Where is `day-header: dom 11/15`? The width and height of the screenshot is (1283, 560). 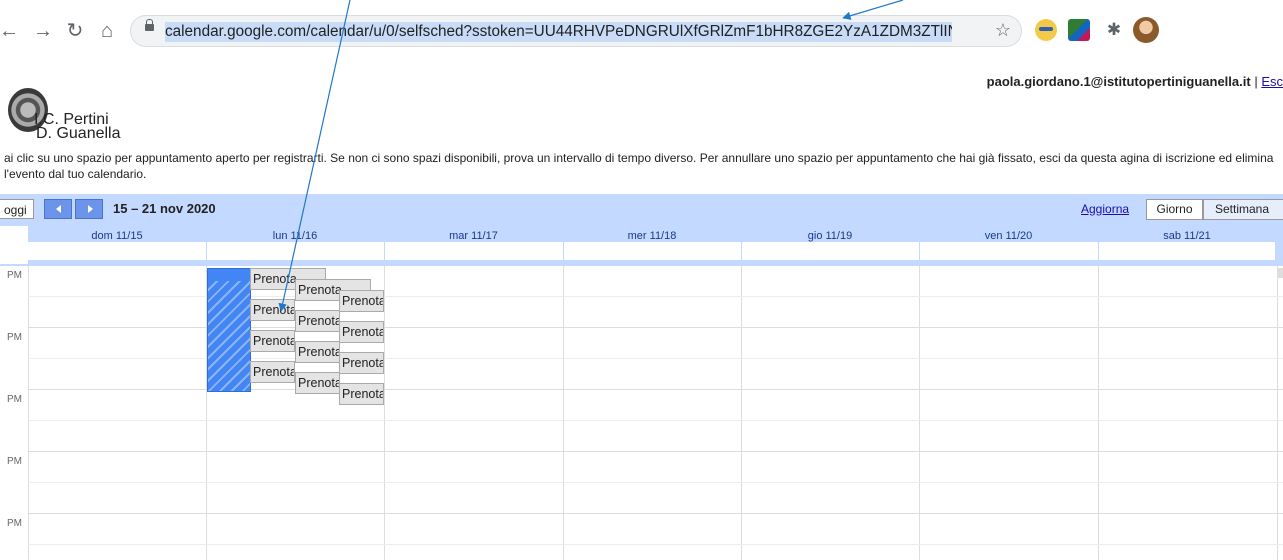
day-header: dom 11/15 is located at coordinates (117, 236).